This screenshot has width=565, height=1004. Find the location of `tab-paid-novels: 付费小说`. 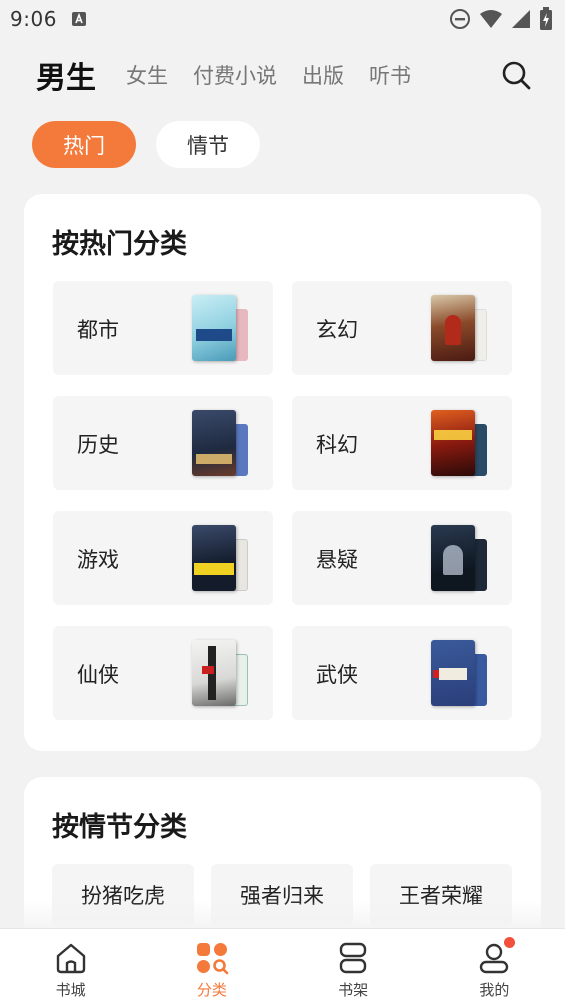

tab-paid-novels: 付费小说 is located at coordinates (235, 75).